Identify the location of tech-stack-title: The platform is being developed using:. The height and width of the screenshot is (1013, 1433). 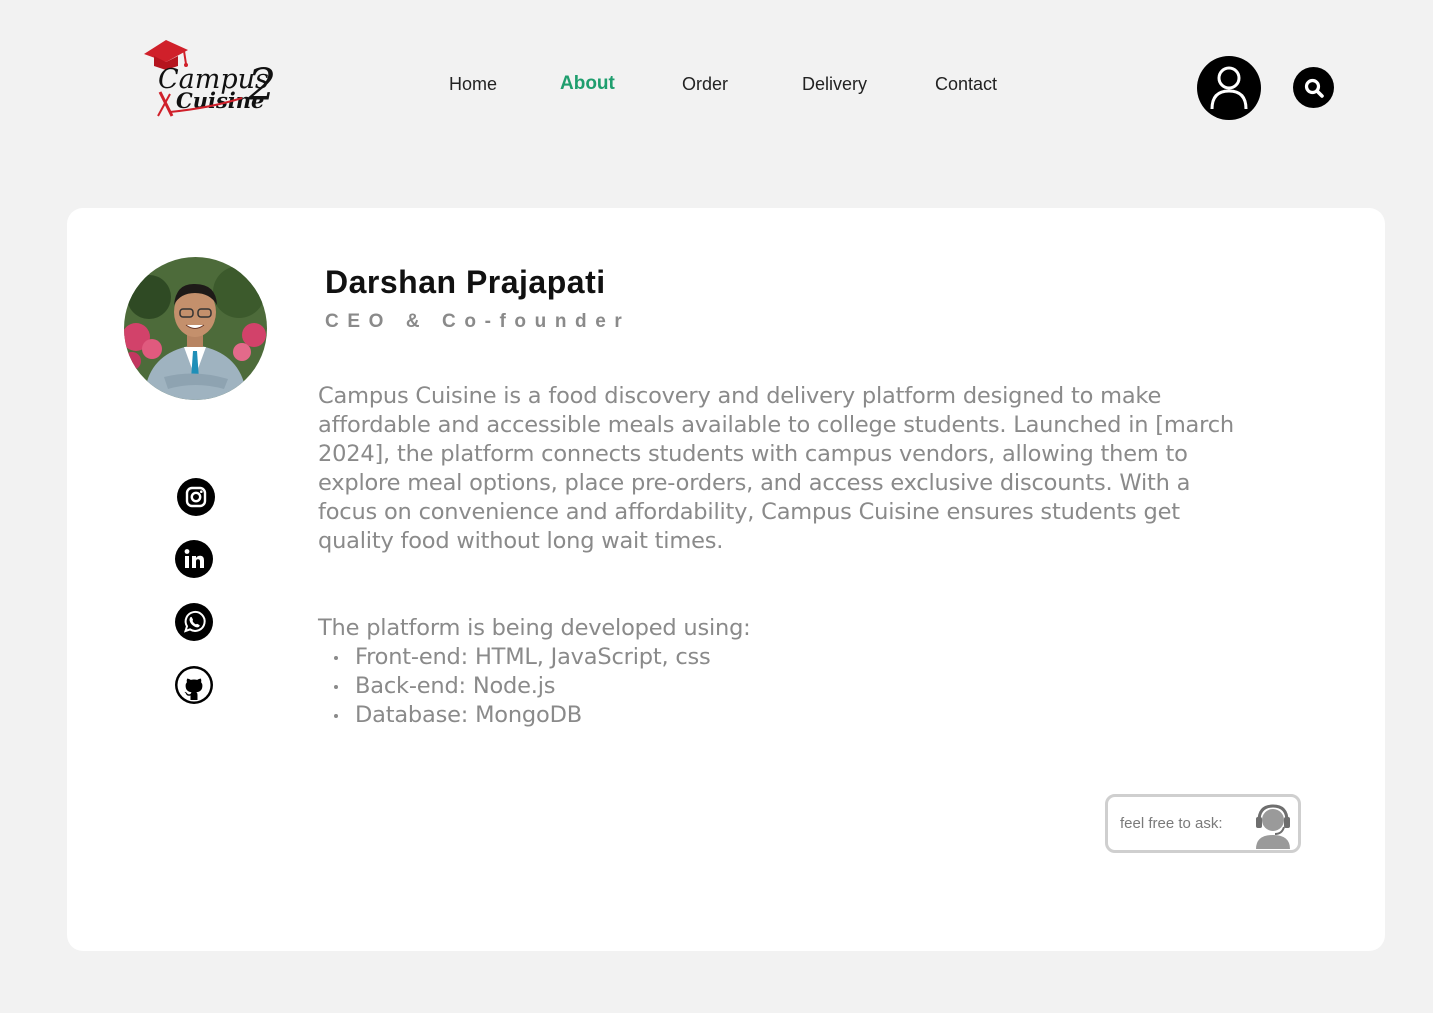
(534, 628).